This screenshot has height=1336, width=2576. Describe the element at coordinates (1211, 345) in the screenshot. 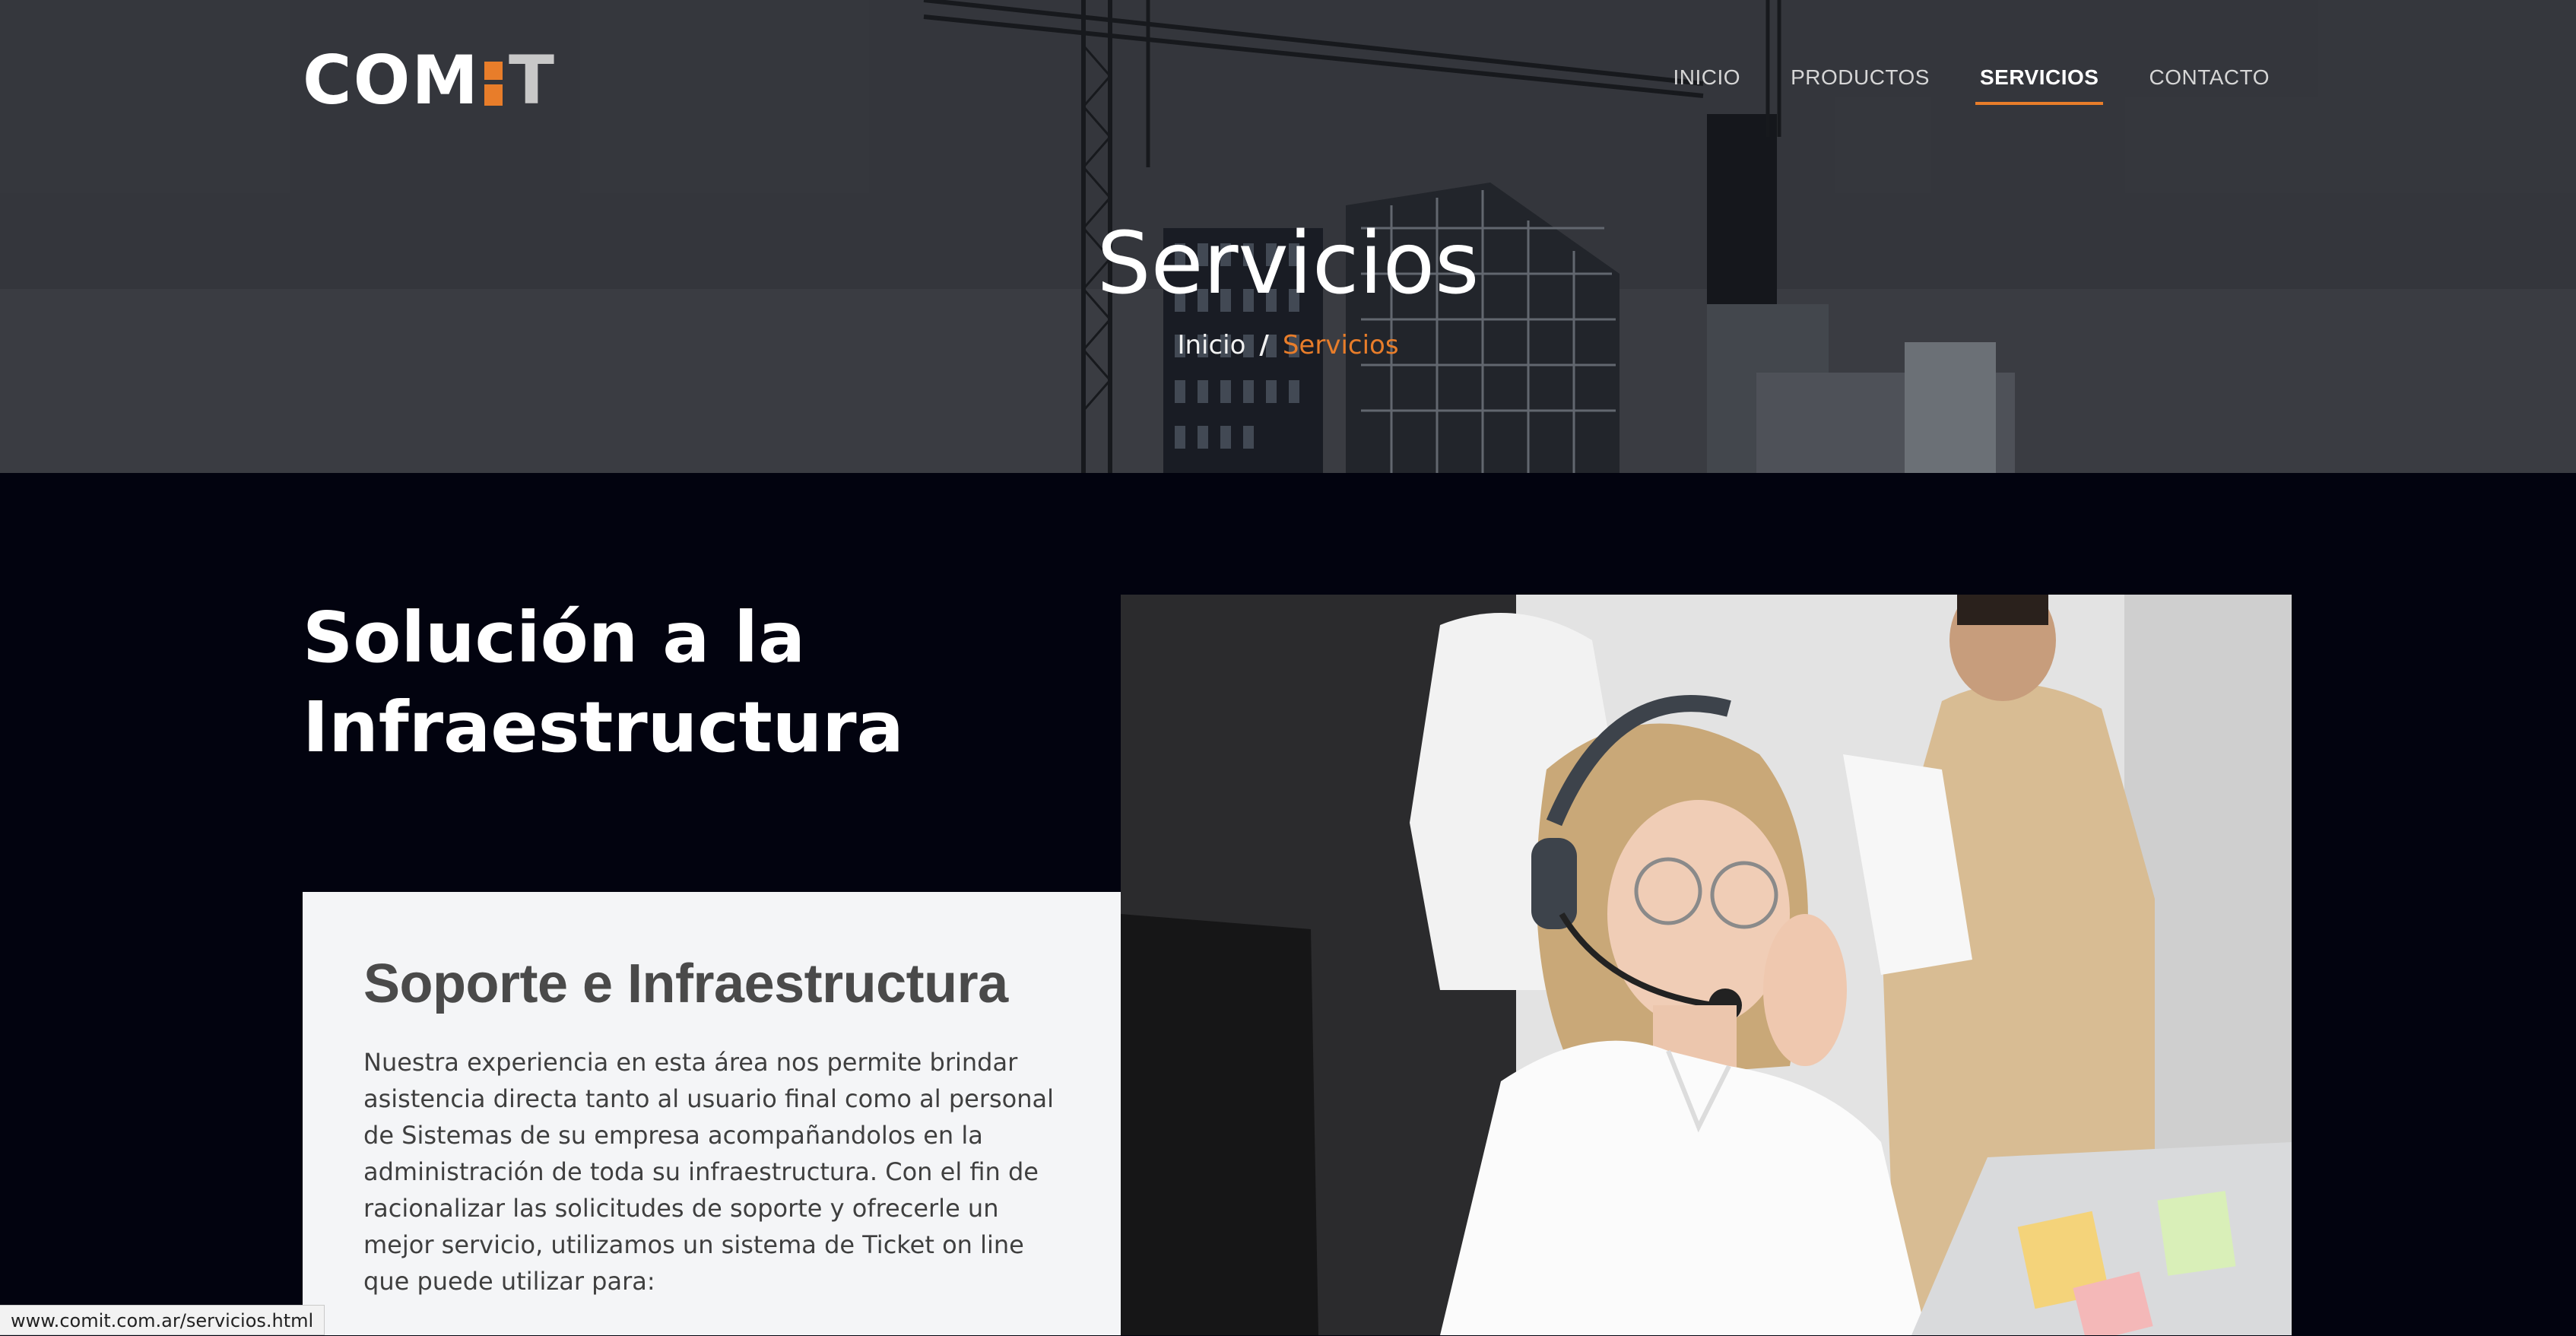

I see `breadcrumb-home-link: Inicio` at that location.